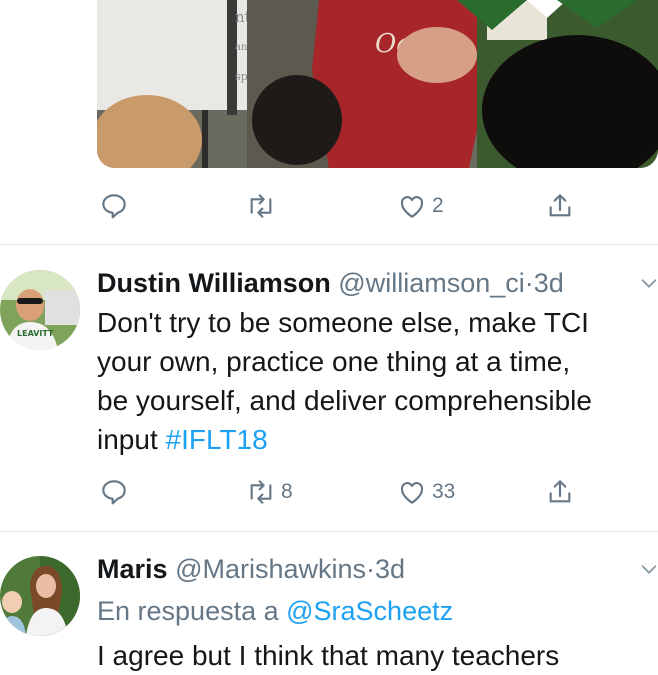 Image resolution: width=658 pixels, height=675 pixels. I want to click on retweet-button, so click(263, 206).